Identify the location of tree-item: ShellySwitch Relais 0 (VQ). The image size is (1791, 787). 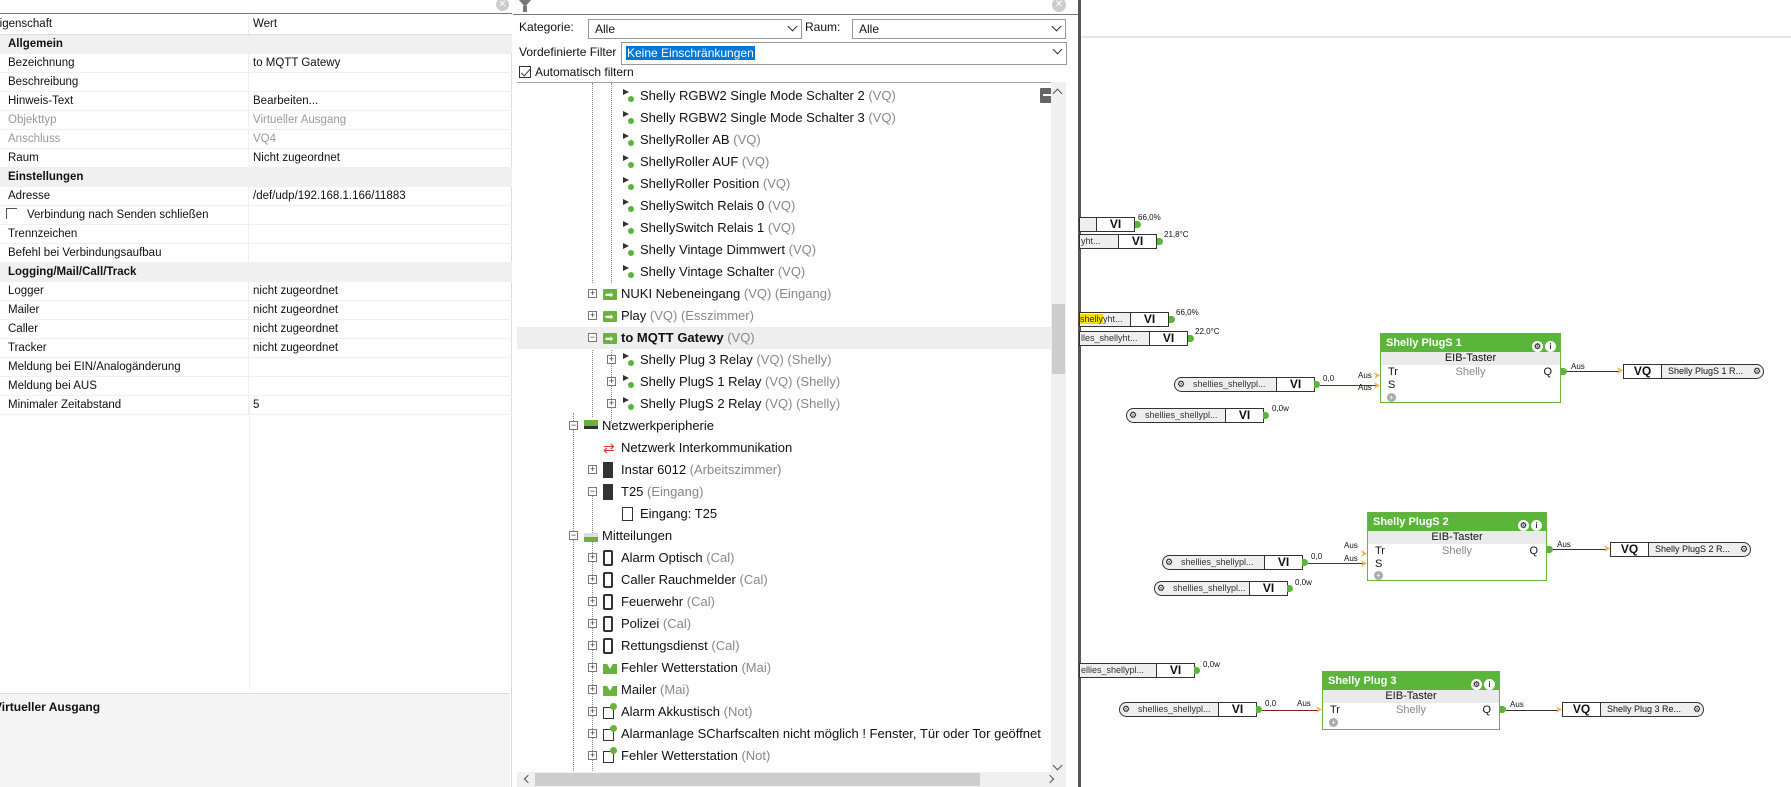
(784, 206).